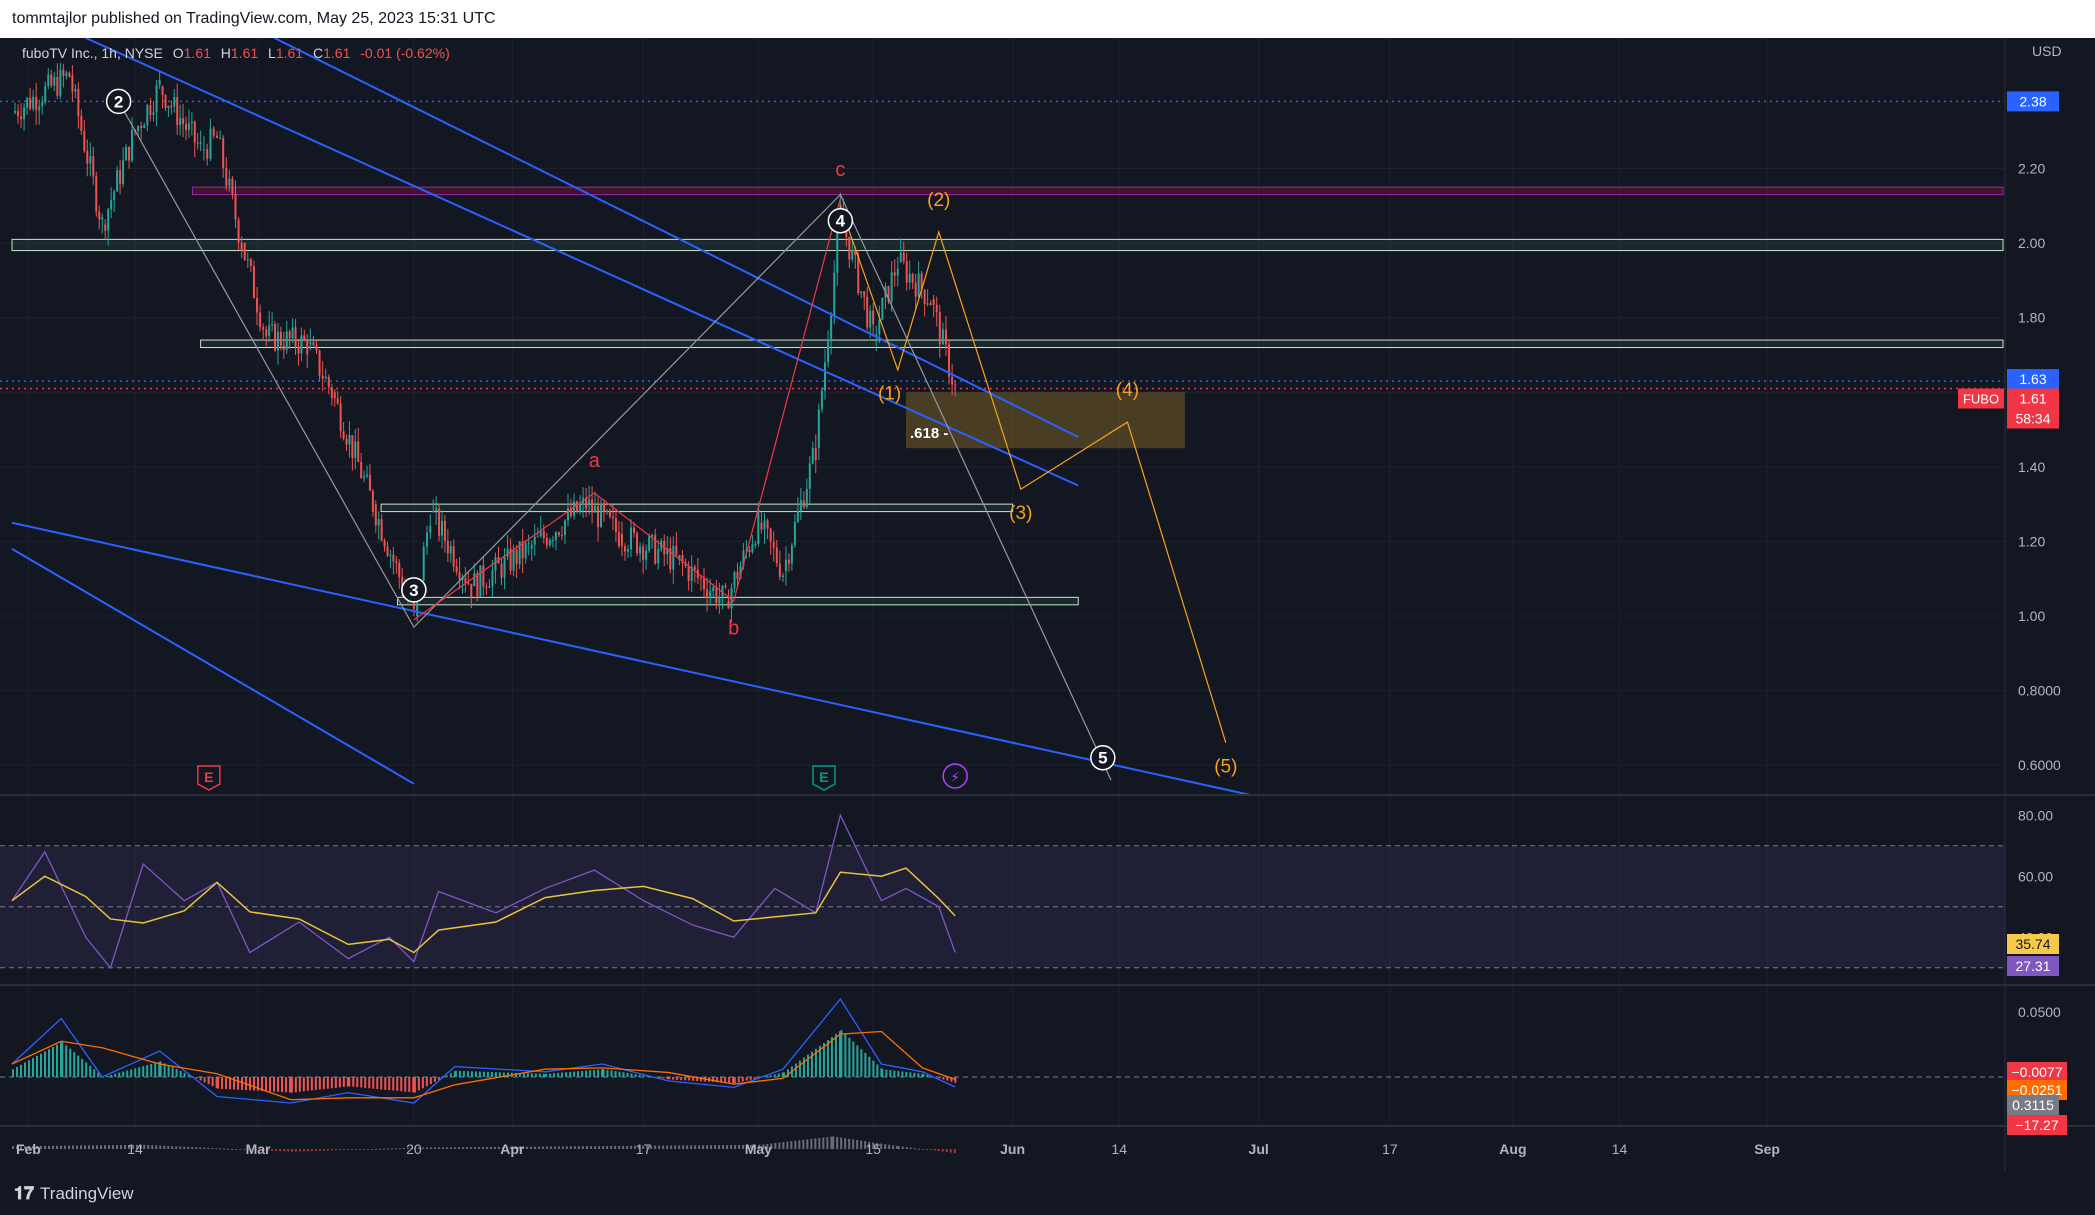 The height and width of the screenshot is (1215, 2095). What do you see at coordinates (289, 53) in the screenshot?
I see `legend-low: 1.61` at bounding box center [289, 53].